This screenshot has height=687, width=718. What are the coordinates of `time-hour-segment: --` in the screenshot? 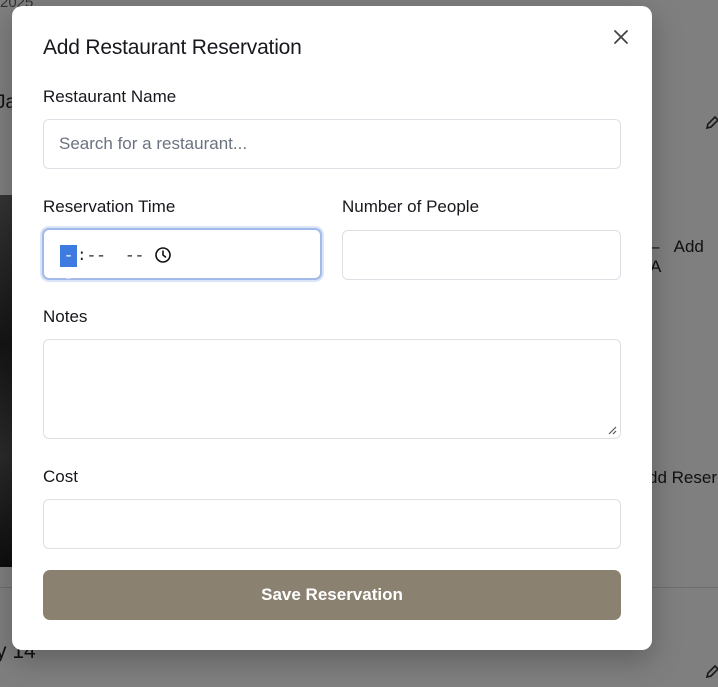 It's located at (68, 266).